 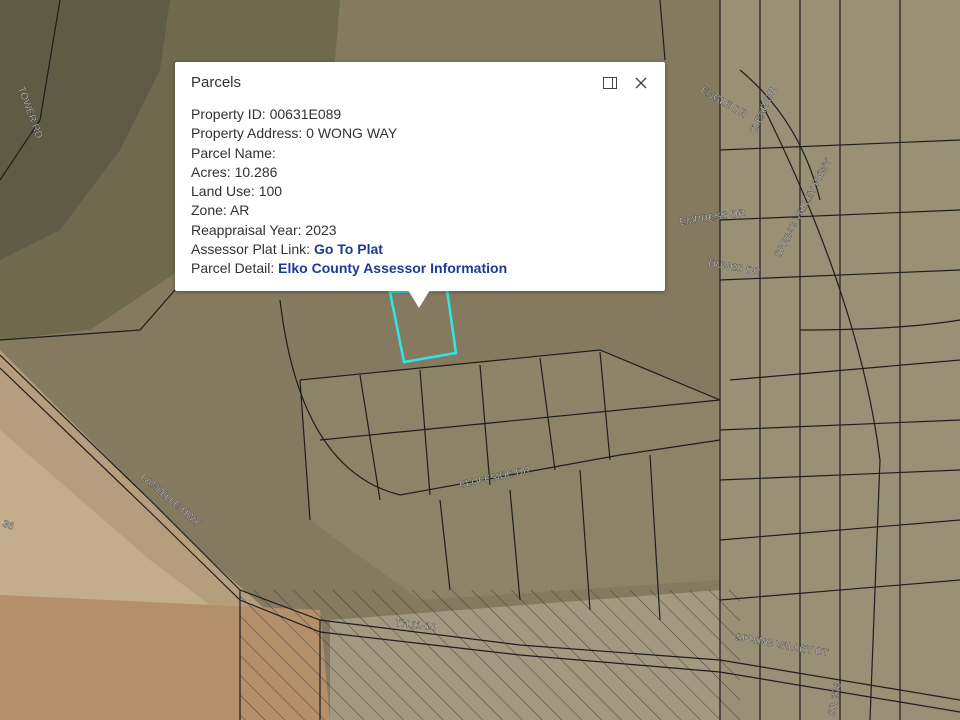 What do you see at coordinates (763, 111) in the screenshot?
I see `road-label-clear-dr: CLEAR DR` at bounding box center [763, 111].